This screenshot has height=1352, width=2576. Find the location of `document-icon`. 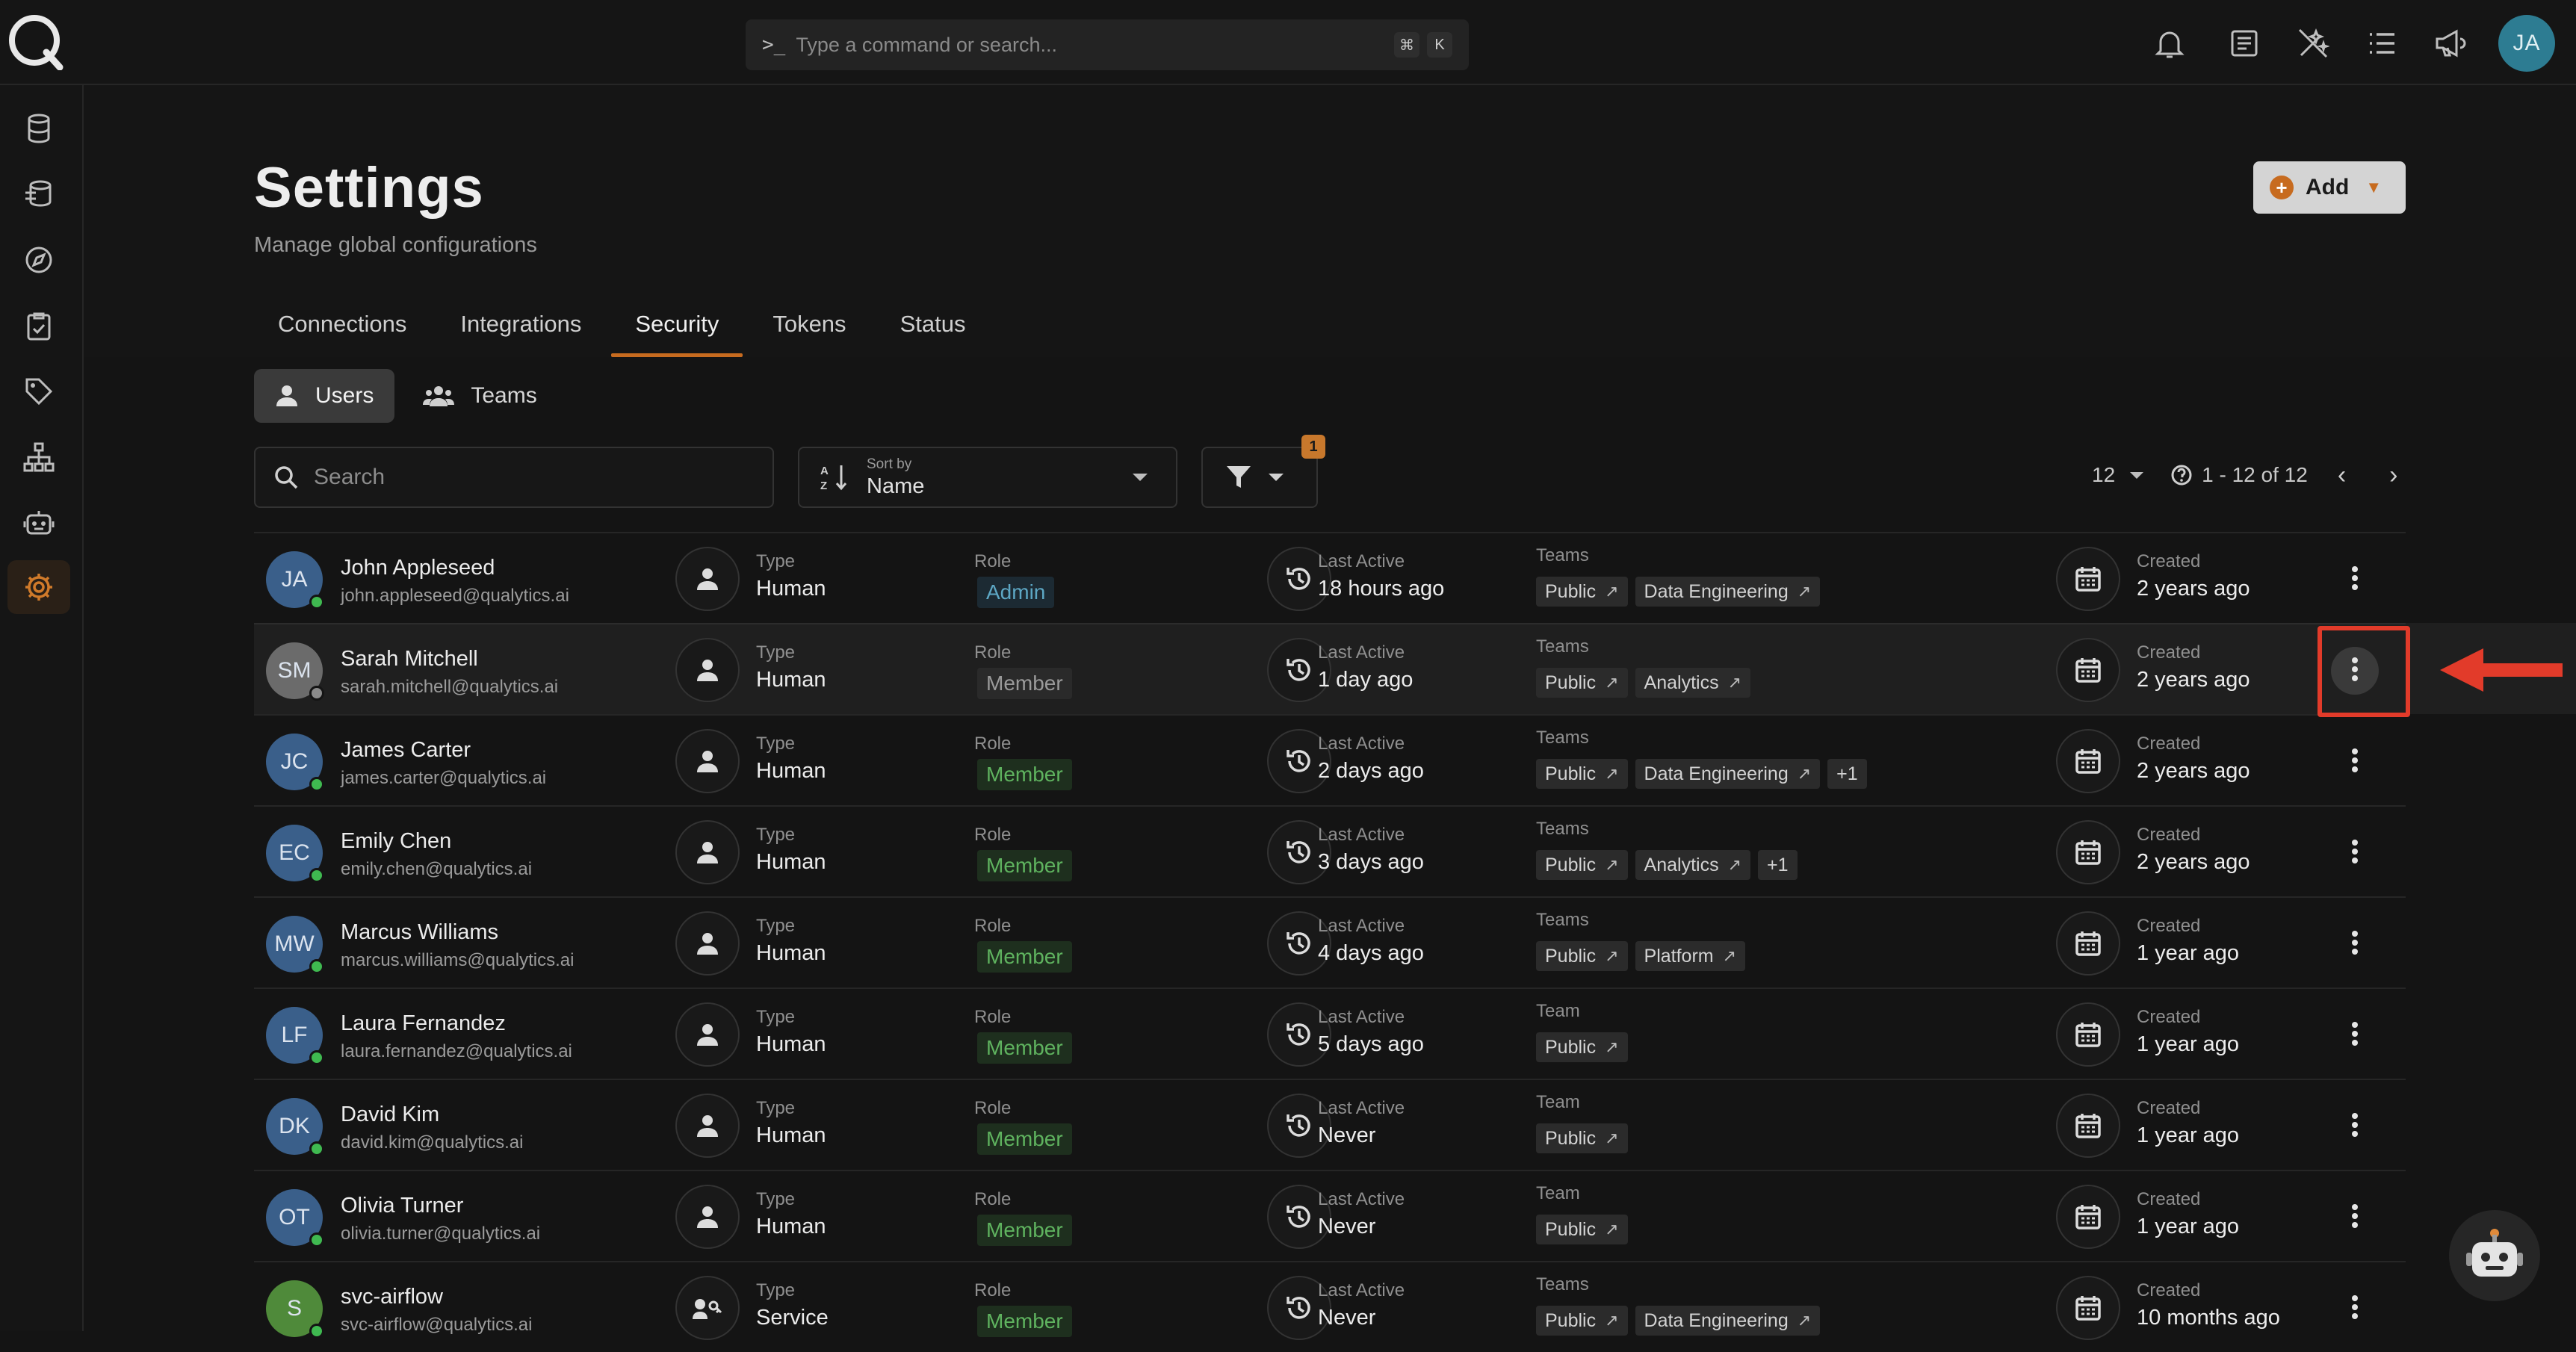

document-icon is located at coordinates (2244, 43).